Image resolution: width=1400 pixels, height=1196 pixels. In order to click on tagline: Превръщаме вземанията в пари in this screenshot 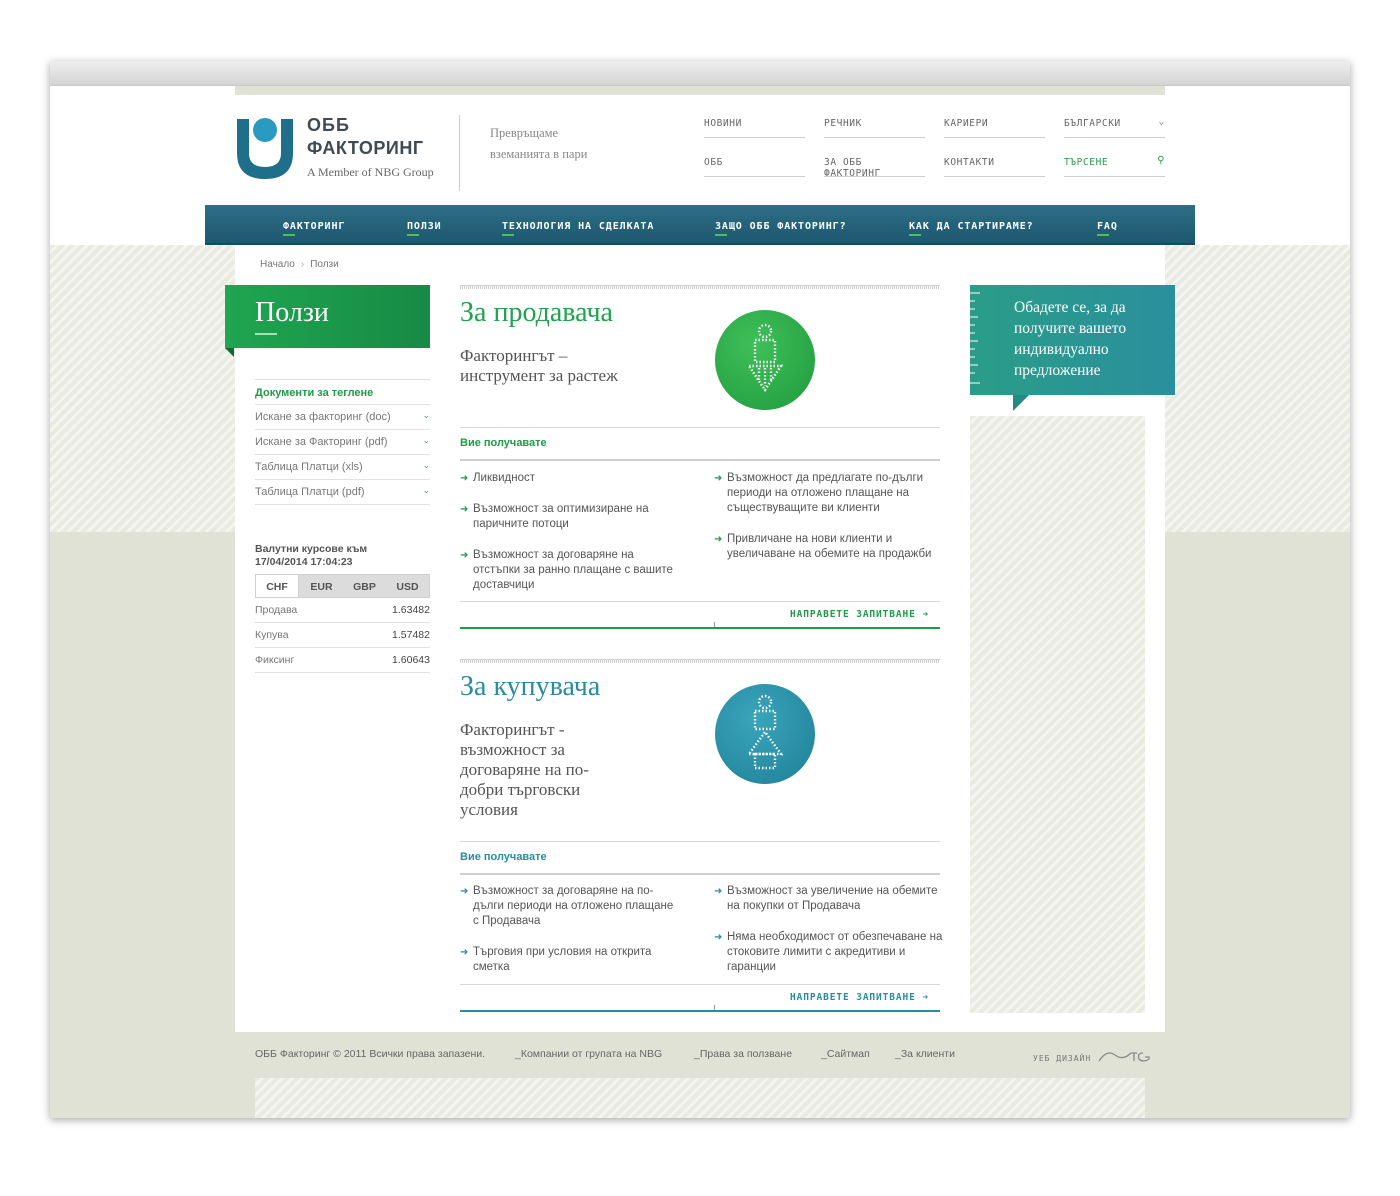, I will do `click(539, 143)`.